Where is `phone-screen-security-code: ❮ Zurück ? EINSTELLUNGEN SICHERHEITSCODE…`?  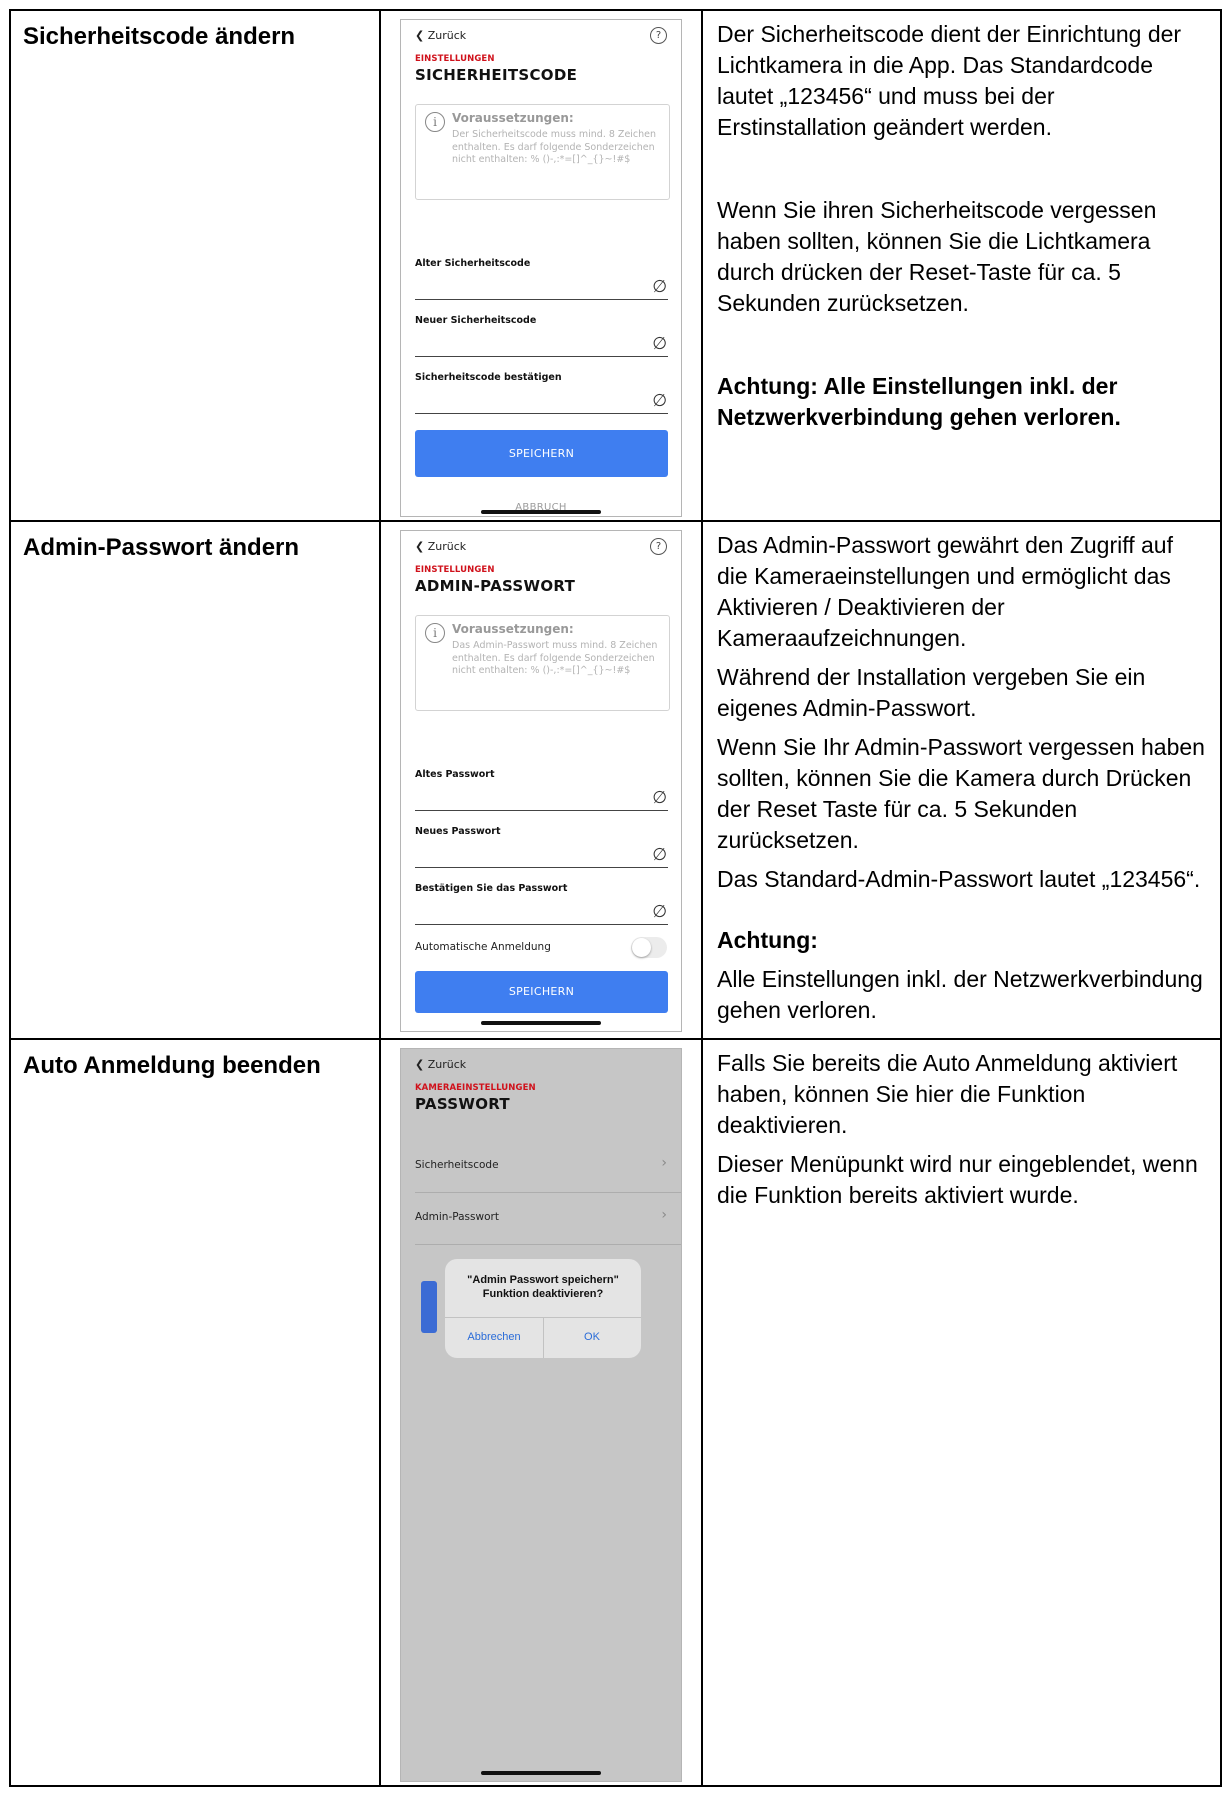 phone-screen-security-code: ❮ Zurück ? EINSTELLUNGEN SICHERHEITSCODE… is located at coordinates (541, 268).